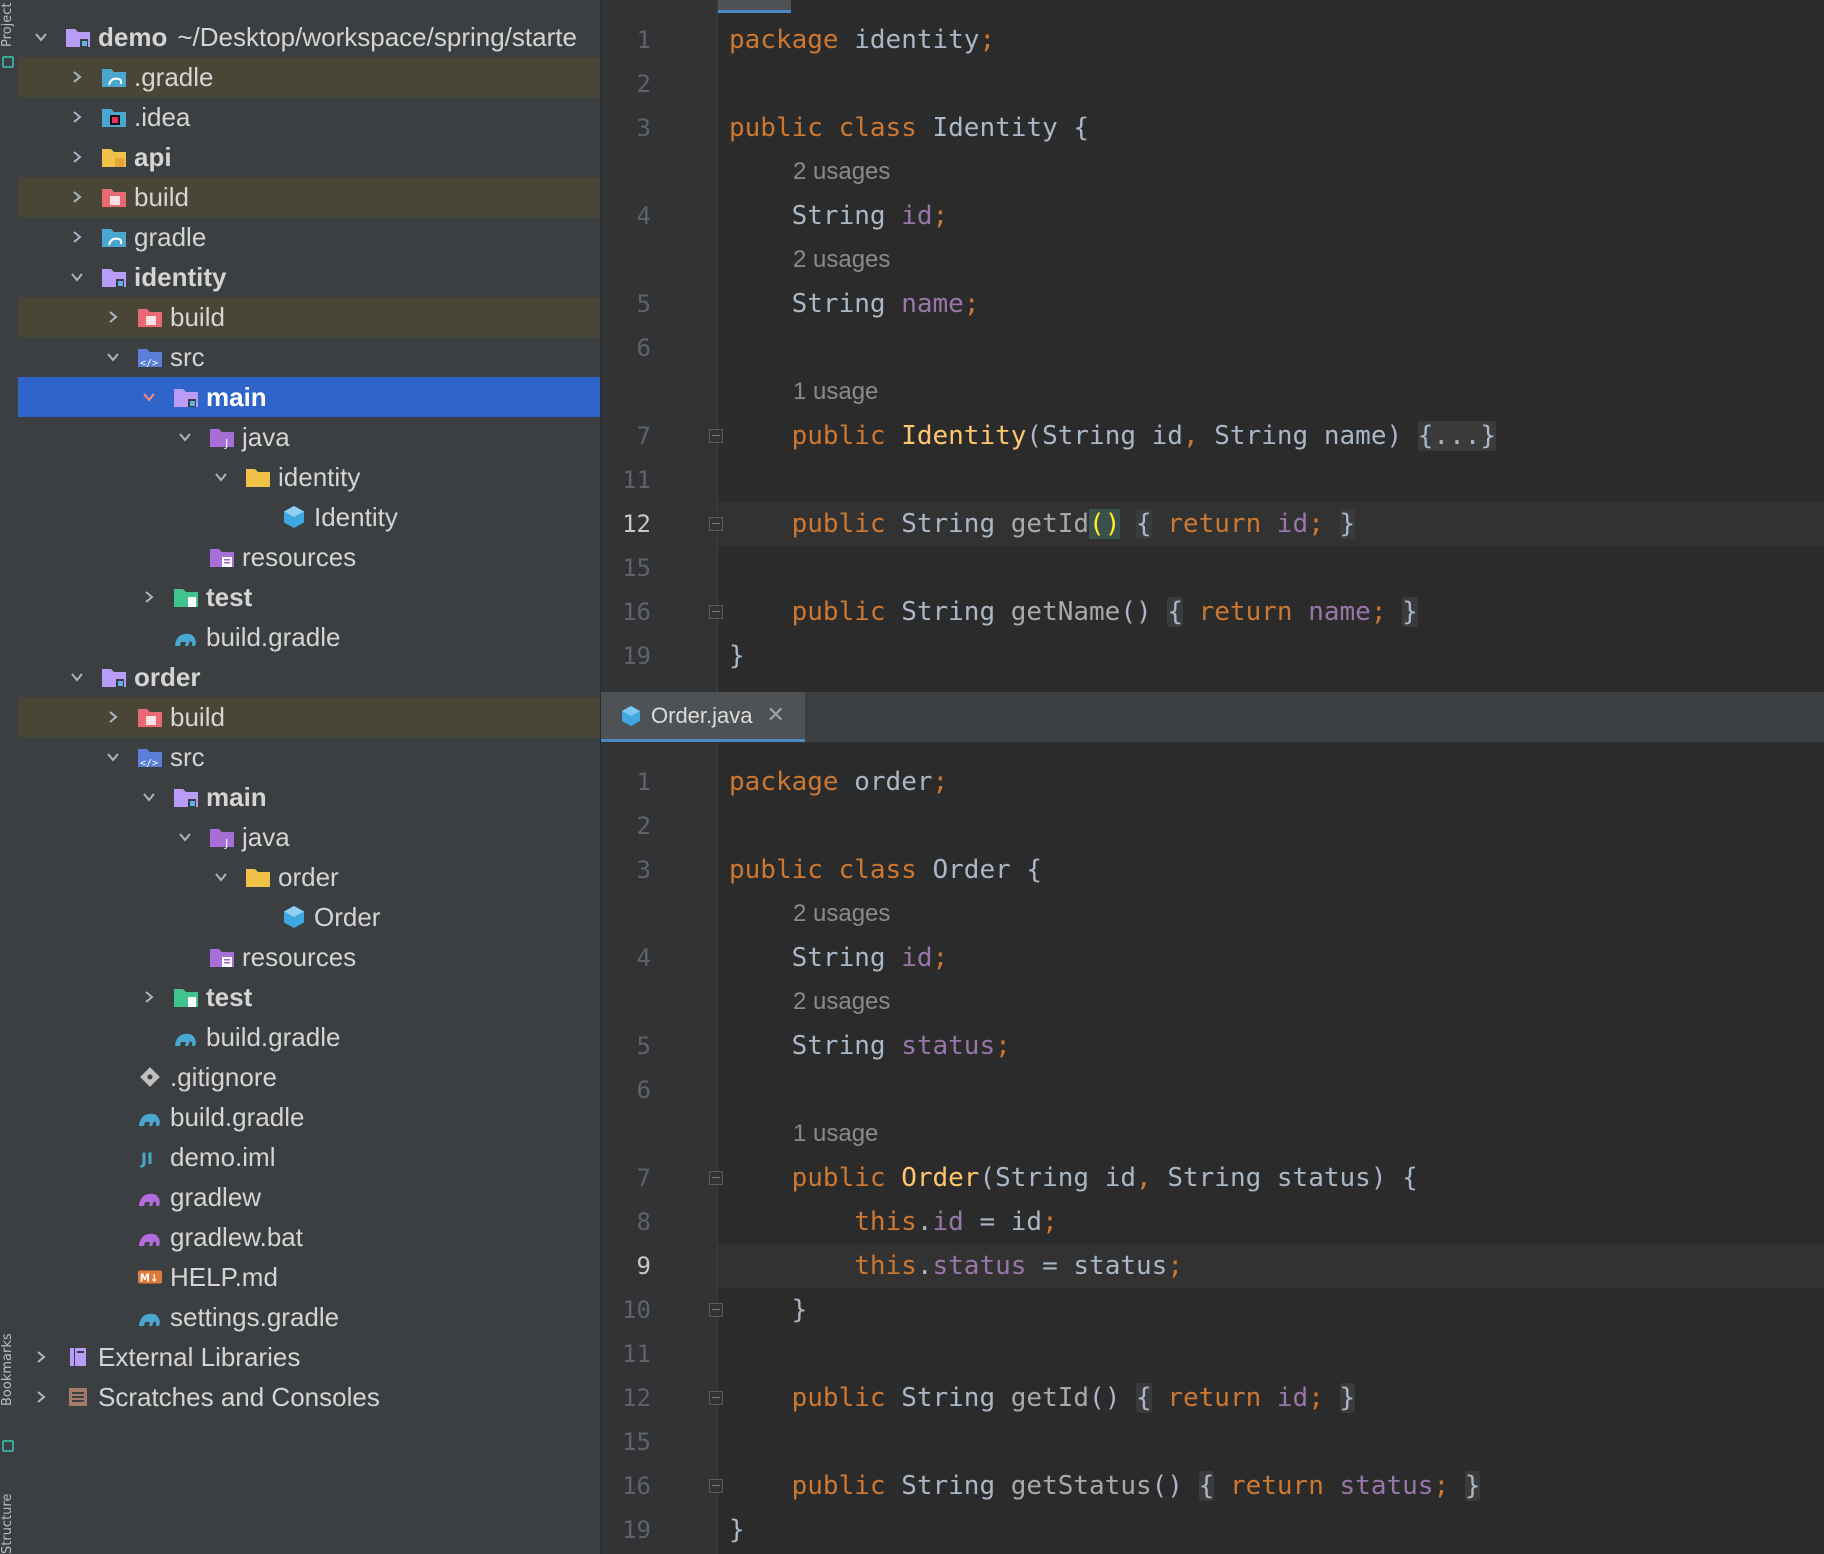 This screenshot has width=1824, height=1554. What do you see at coordinates (309, 237) in the screenshot?
I see `tree-item-gradle: gradle` at bounding box center [309, 237].